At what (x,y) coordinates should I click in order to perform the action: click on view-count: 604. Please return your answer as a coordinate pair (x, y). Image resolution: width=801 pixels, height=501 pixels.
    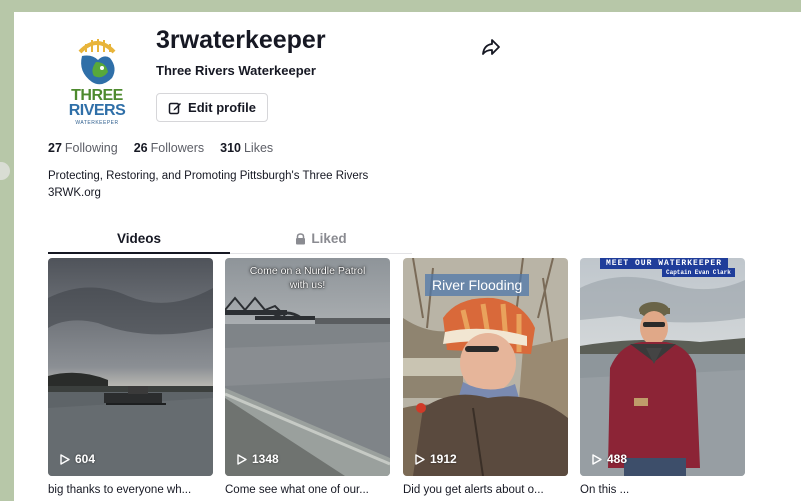
    Looking at the image, I should click on (77, 459).